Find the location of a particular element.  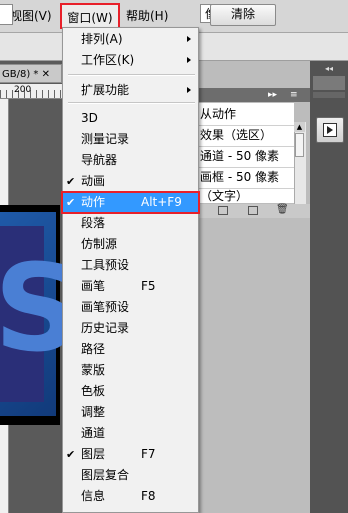

menu-item: 路径 is located at coordinates (130, 349).